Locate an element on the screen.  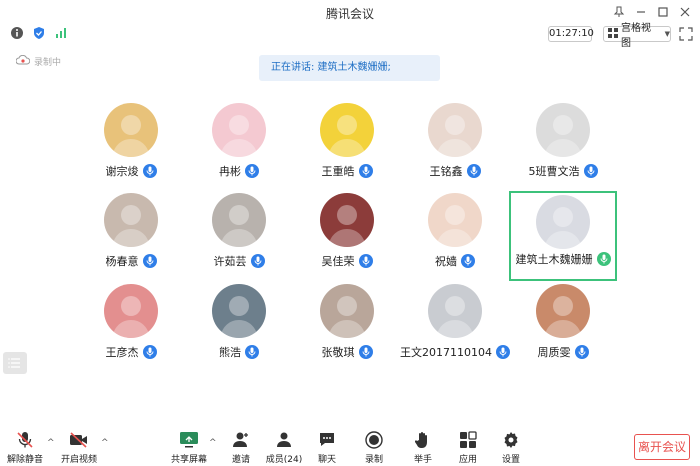
chat-label: 聊天 is located at coordinates (326, 460).